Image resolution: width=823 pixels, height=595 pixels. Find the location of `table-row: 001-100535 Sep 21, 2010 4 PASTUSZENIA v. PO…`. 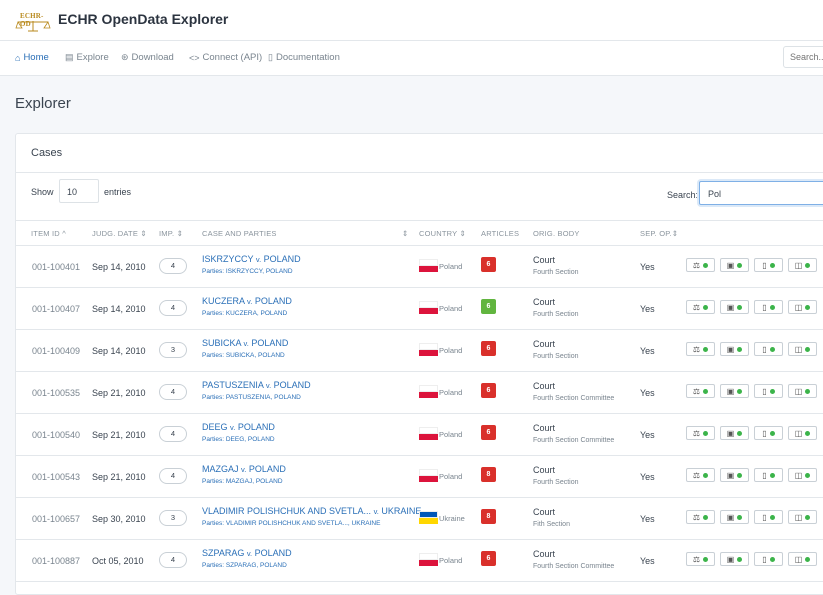

table-row: 001-100535 Sep 21, 2010 4 PASTUSZENIA v. PO… is located at coordinates (419, 392).